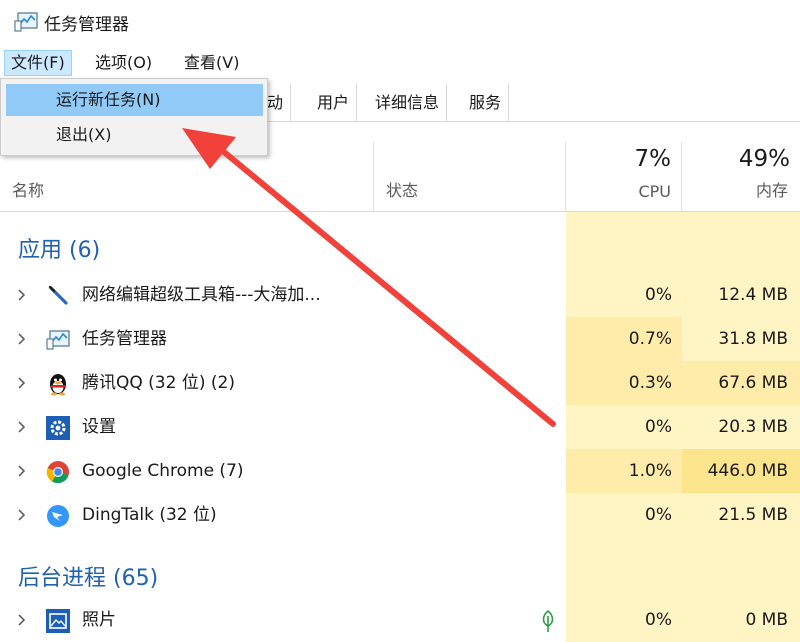 This screenshot has height=642, width=800. Describe the element at coordinates (741, 383) in the screenshot. I see `memory-value: 67.6 MB` at that location.